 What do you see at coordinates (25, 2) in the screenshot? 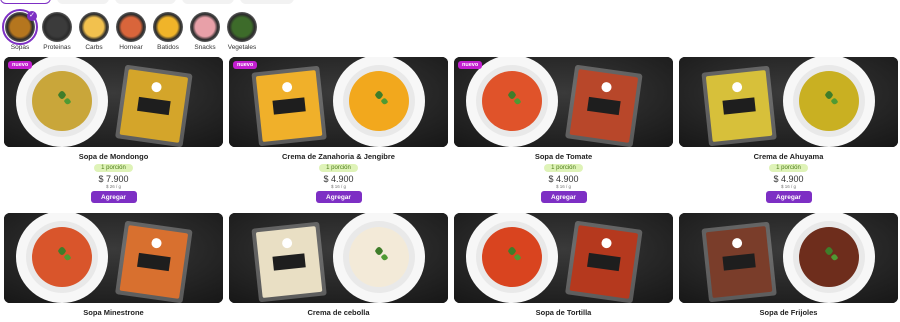
I see `tab-day-0: Lunes 21` at bounding box center [25, 2].